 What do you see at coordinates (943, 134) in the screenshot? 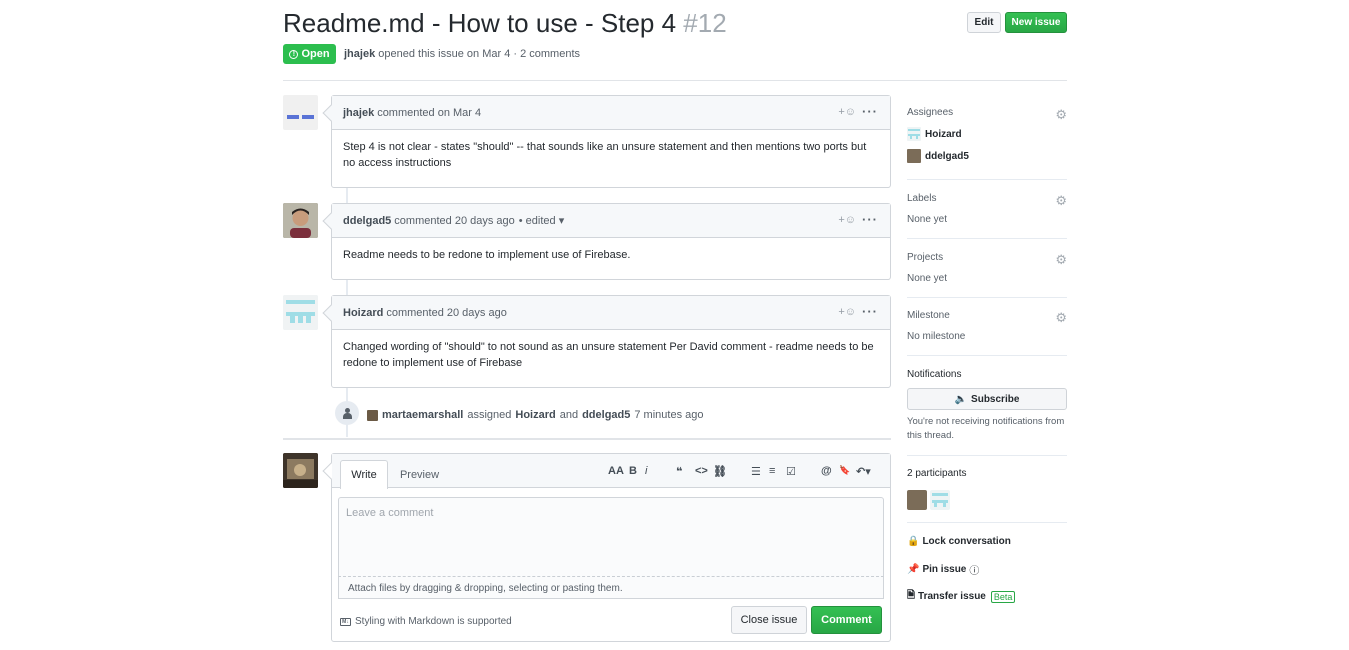
I see `assignee-name: Hoizard` at bounding box center [943, 134].